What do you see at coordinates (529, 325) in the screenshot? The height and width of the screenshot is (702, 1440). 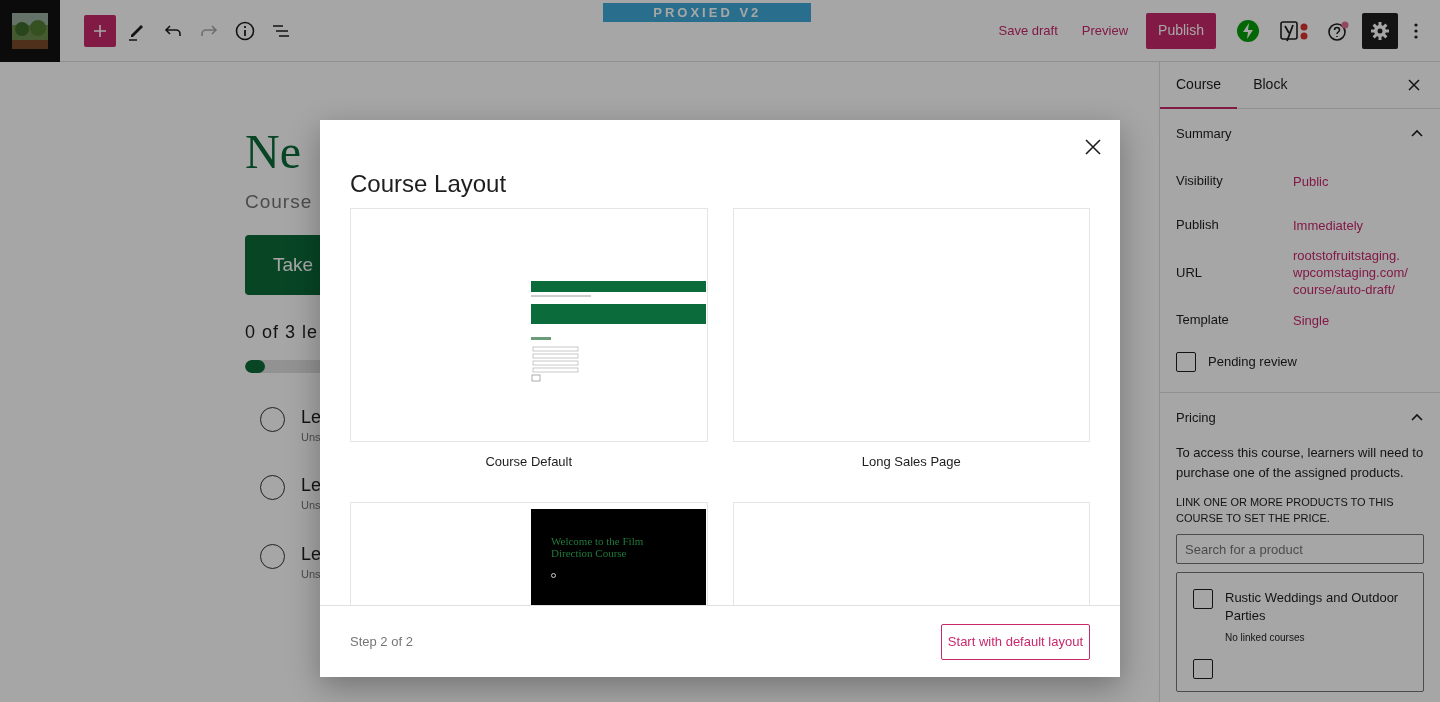 I see `layout-card` at bounding box center [529, 325].